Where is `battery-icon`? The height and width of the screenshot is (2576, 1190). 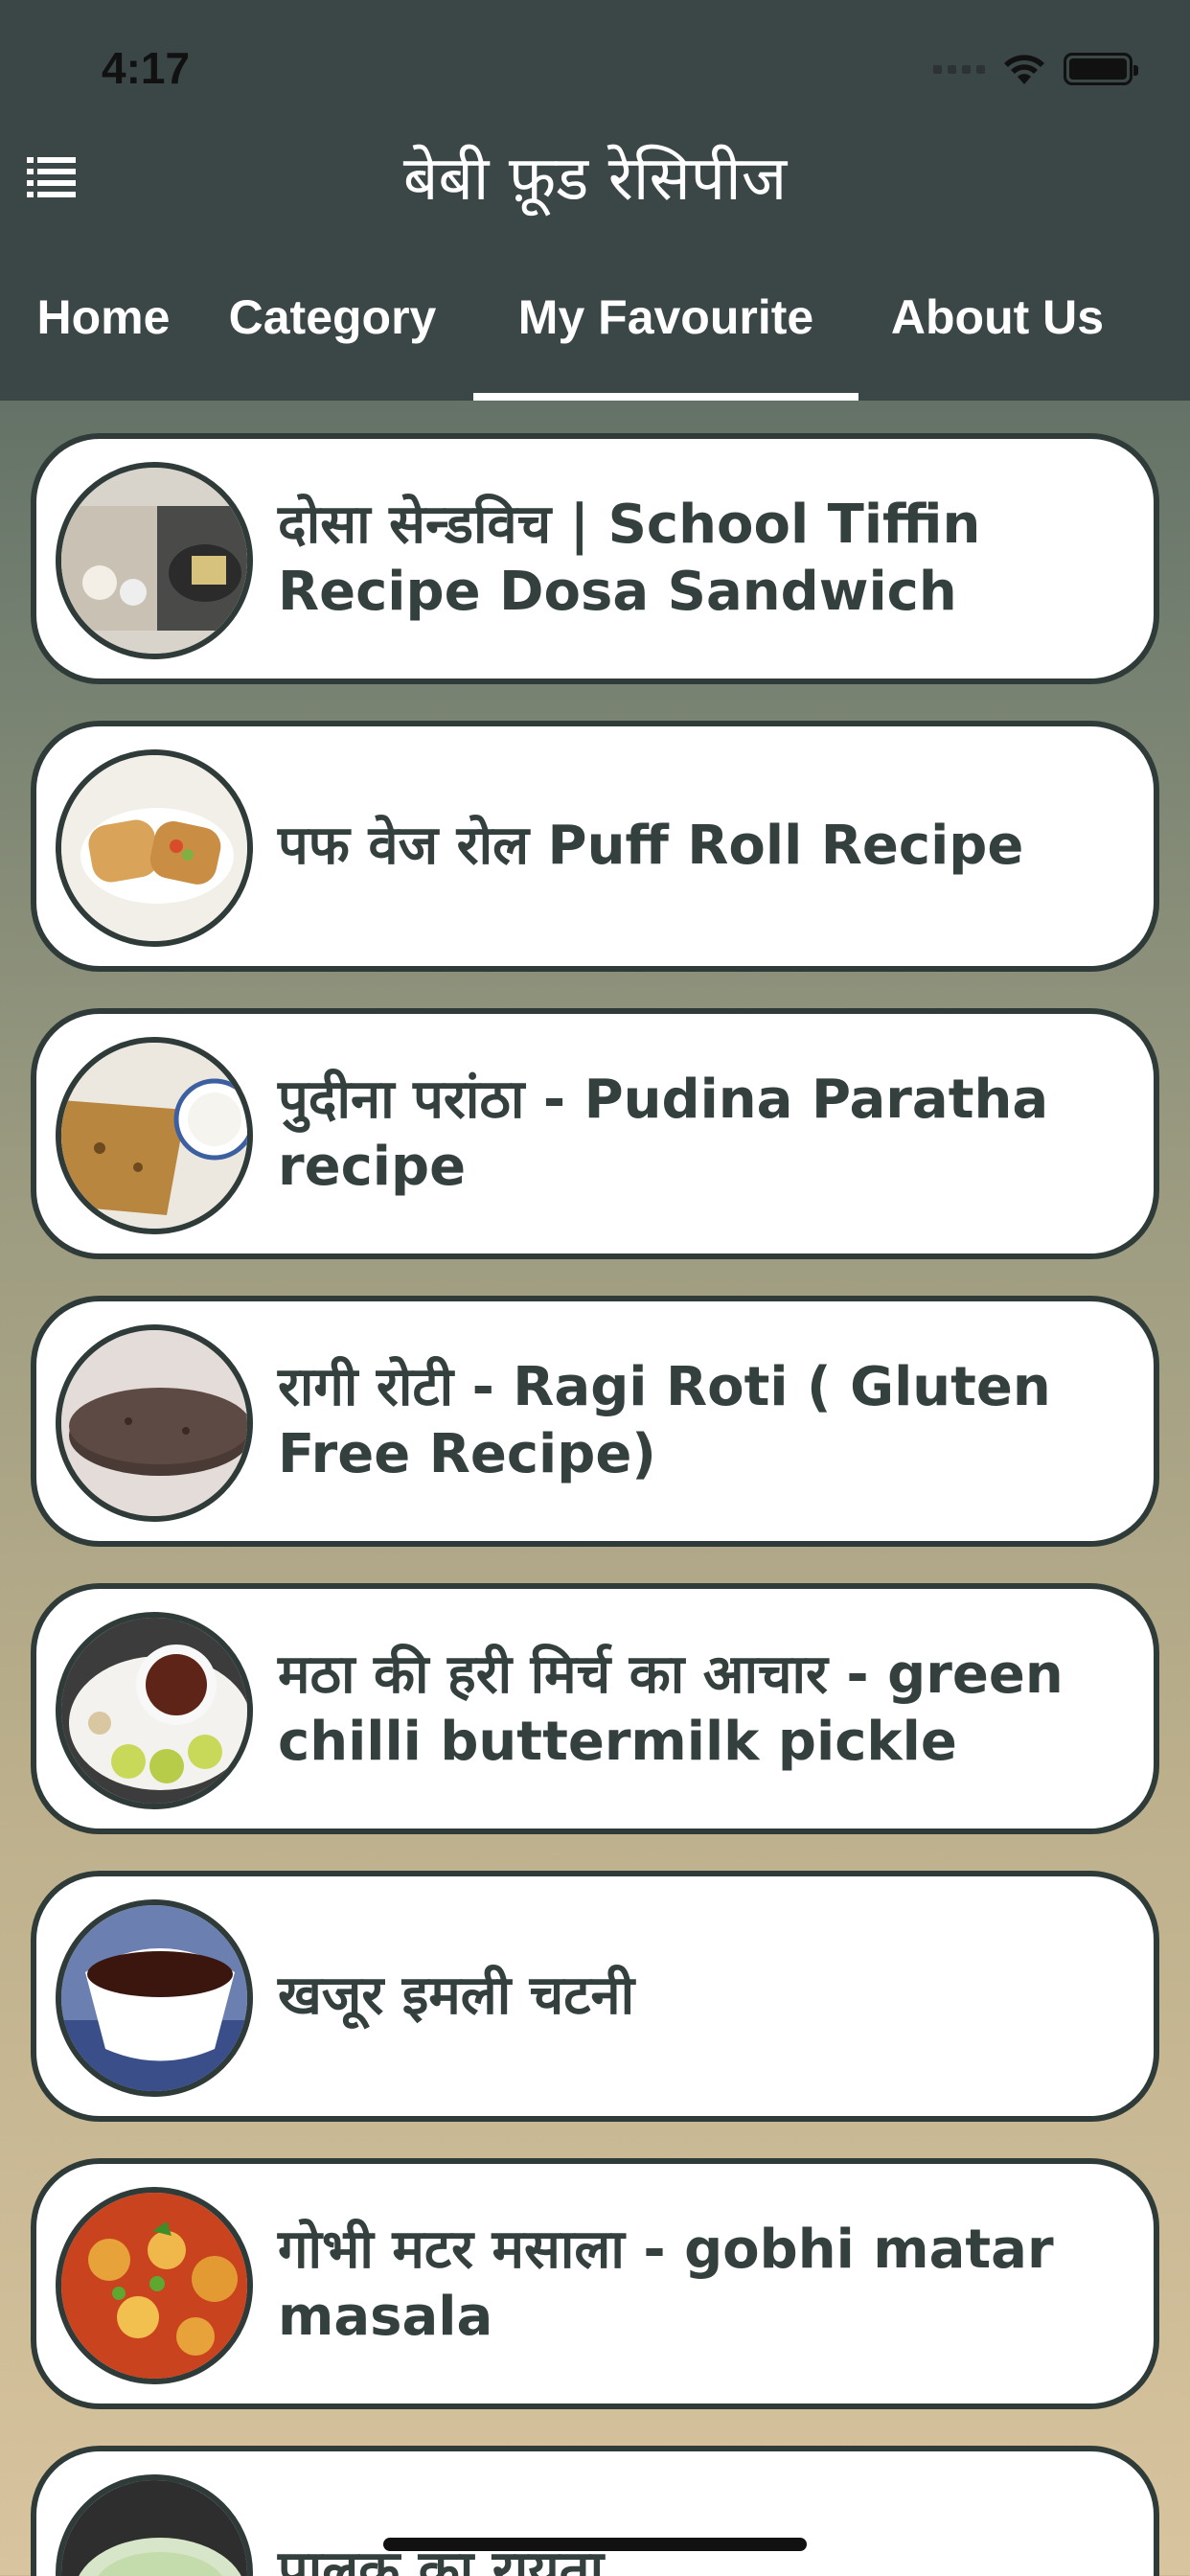
battery-icon is located at coordinates (1101, 69).